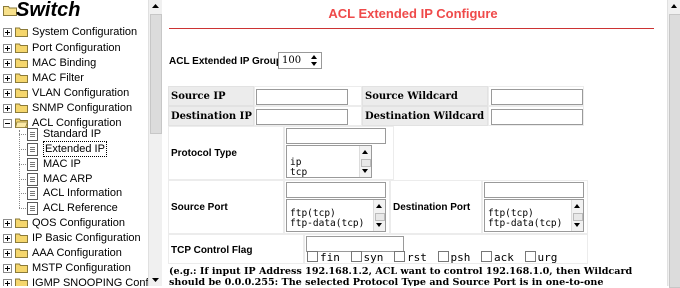 The height and width of the screenshot is (288, 680). What do you see at coordinates (525, 223) in the screenshot?
I see `destination-port-option-ftp-data: ftp-data(tcp)` at bounding box center [525, 223].